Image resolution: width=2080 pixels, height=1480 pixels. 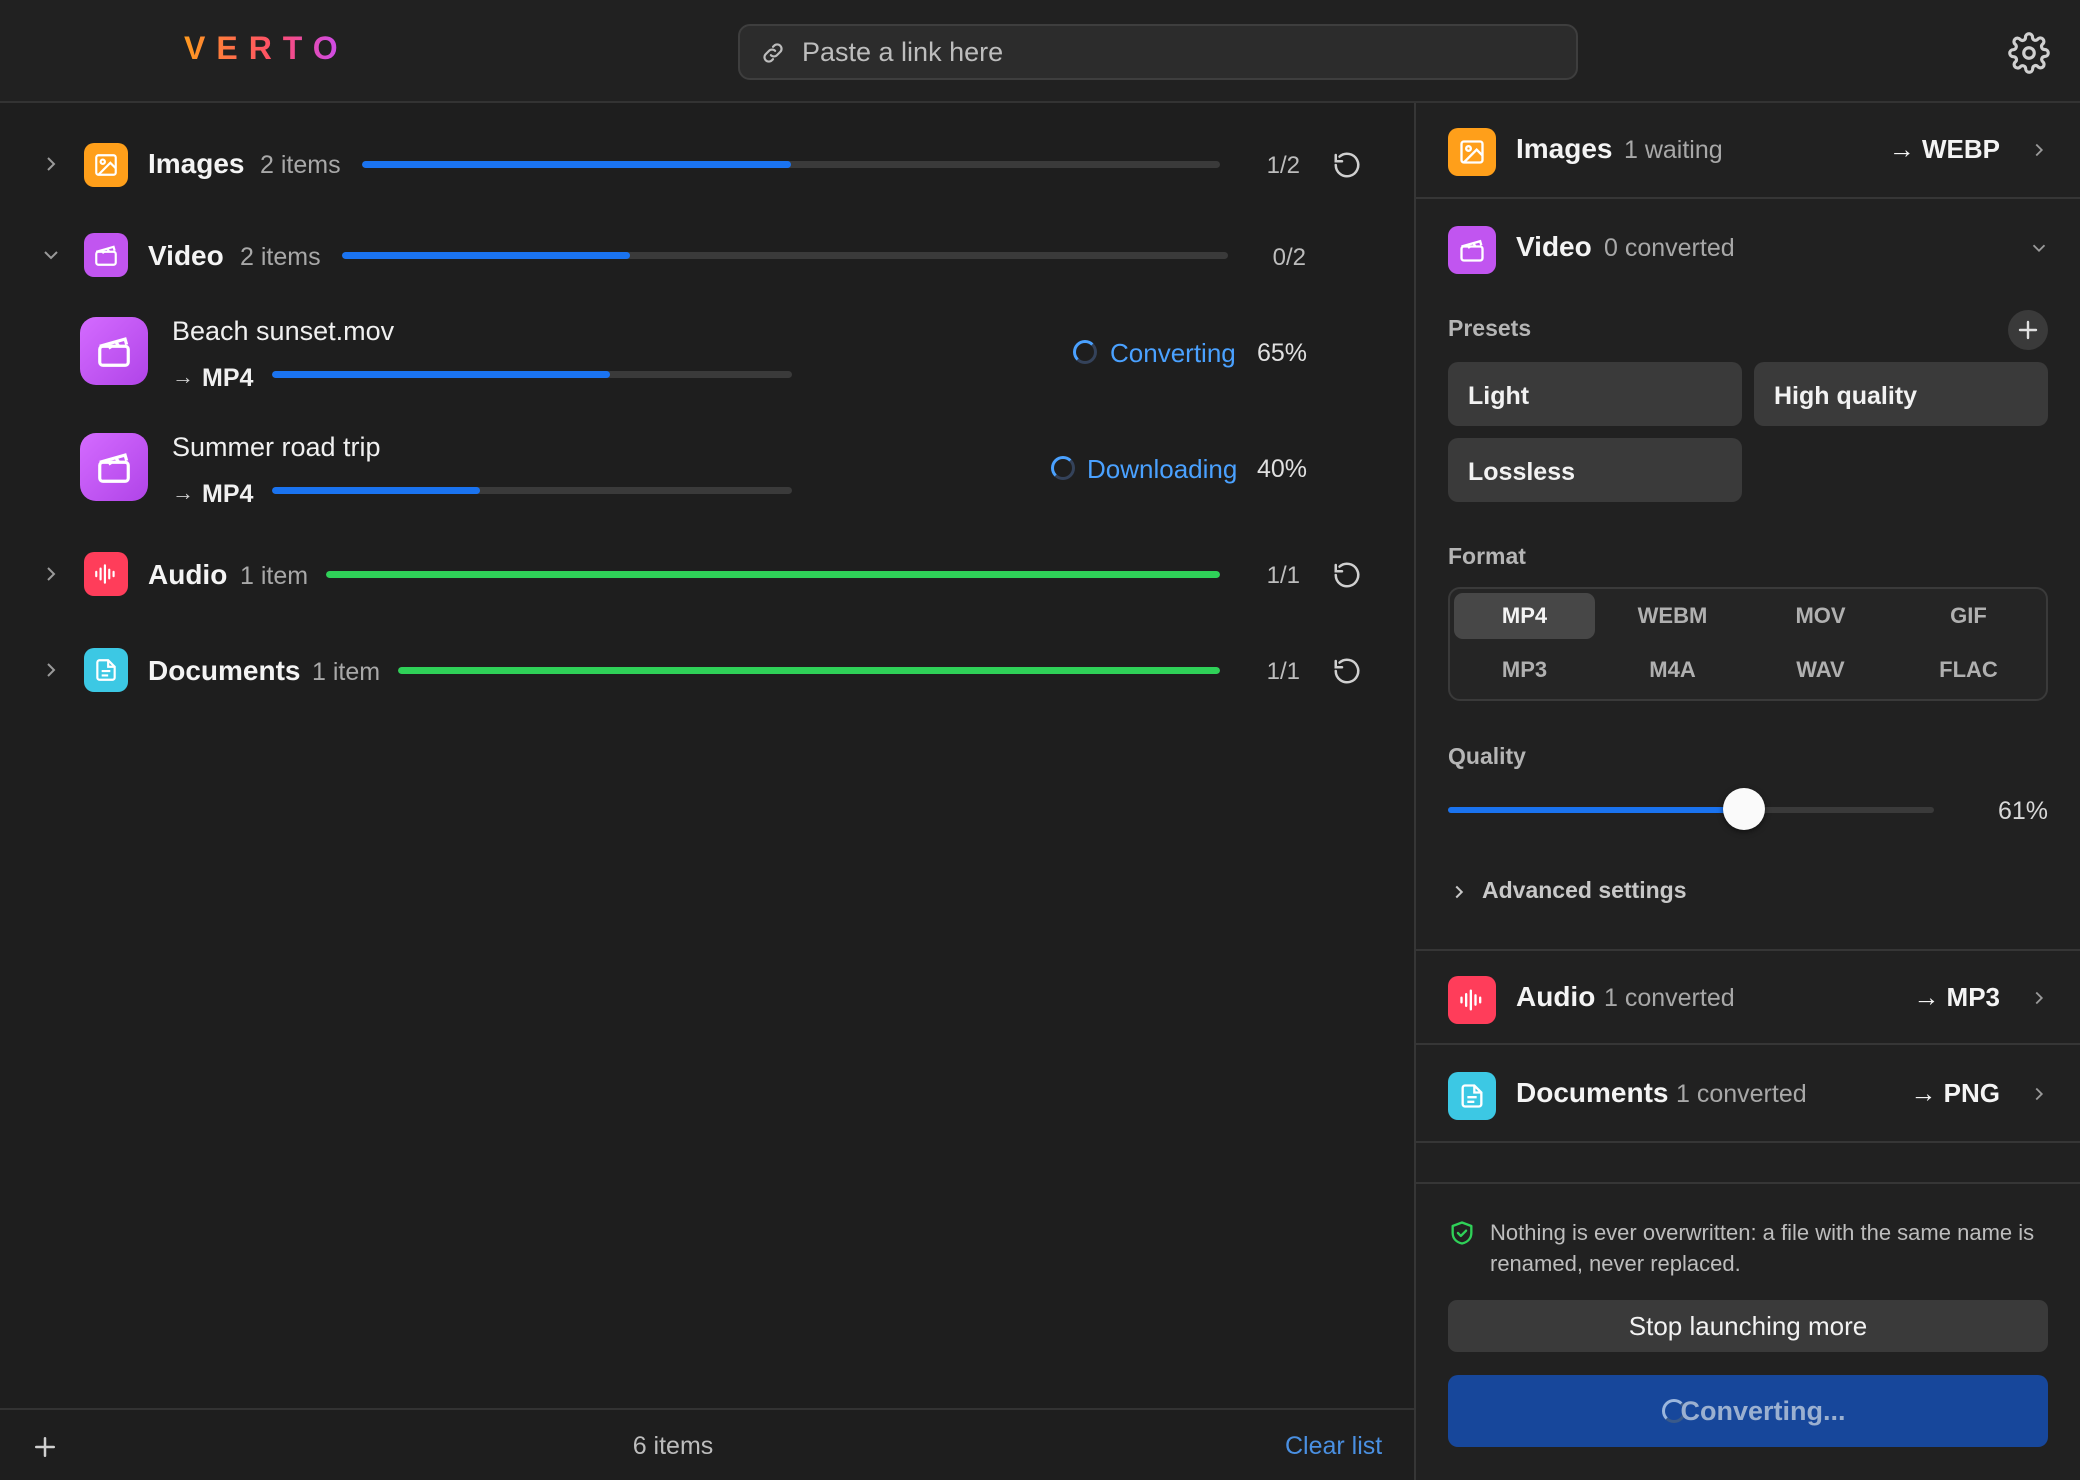 I want to click on queue-footer: 6 items Clear list, so click(x=707, y=1444).